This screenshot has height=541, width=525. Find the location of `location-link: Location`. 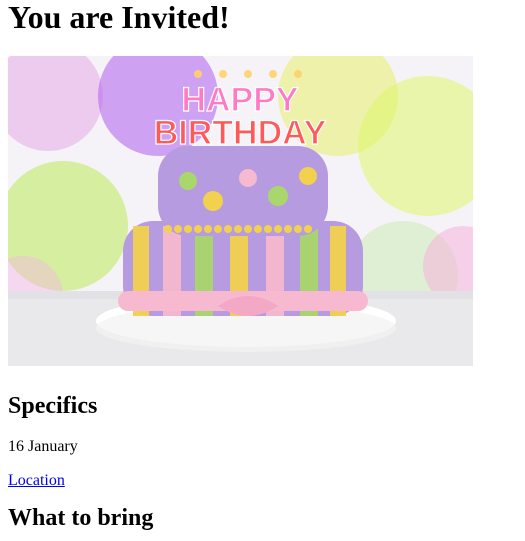

location-link: Location is located at coordinates (36, 481).